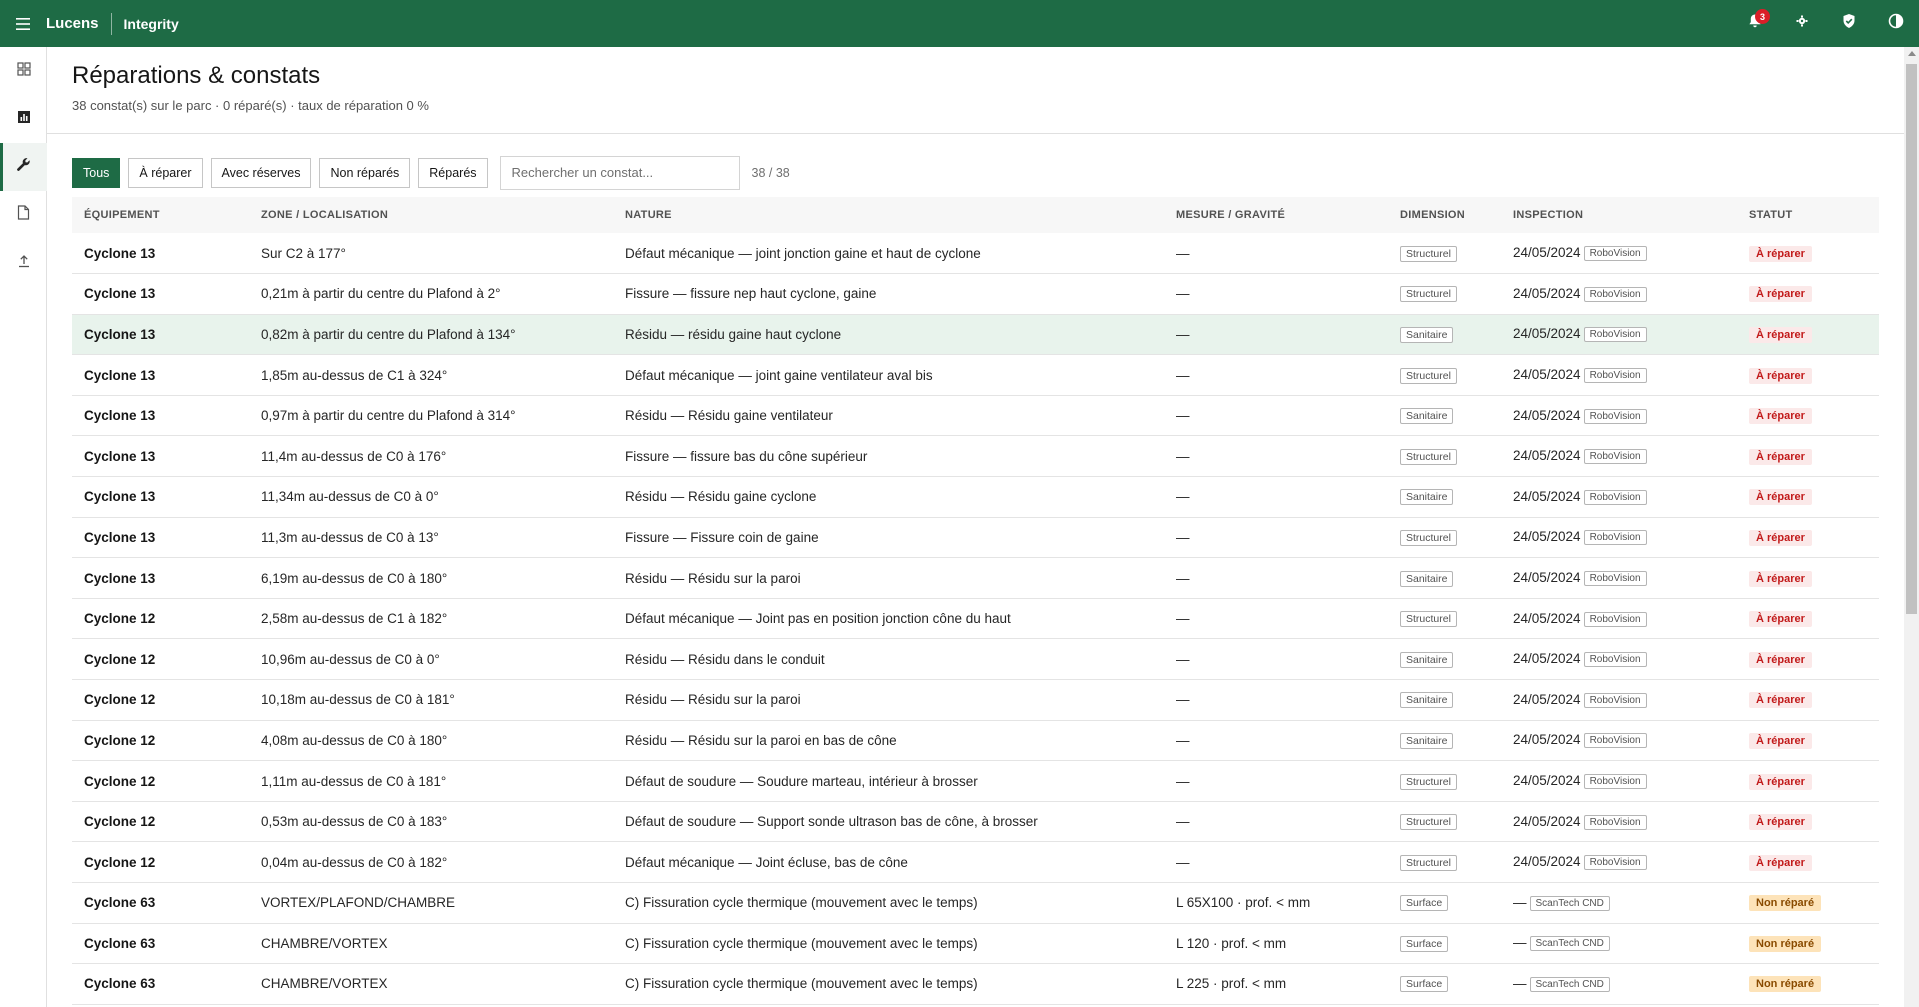  What do you see at coordinates (888, 215) in the screenshot?
I see `column-header-nature: NATURE` at bounding box center [888, 215].